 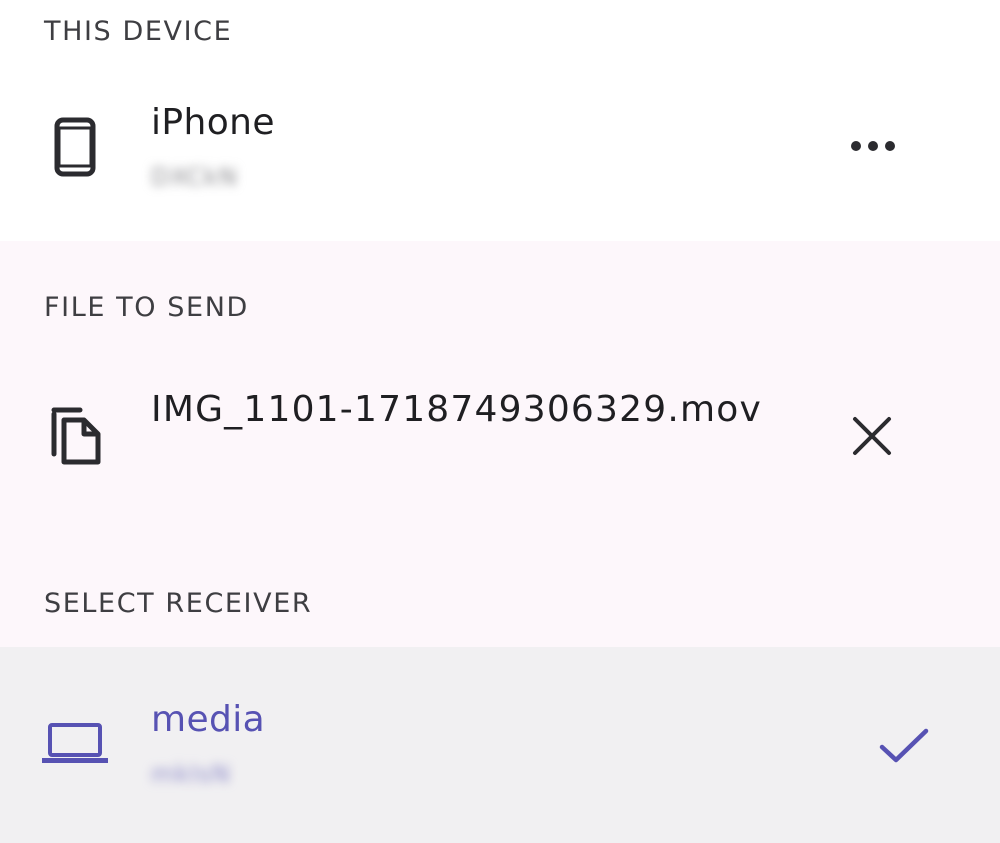 I want to click on close-icon, so click(x=872, y=436).